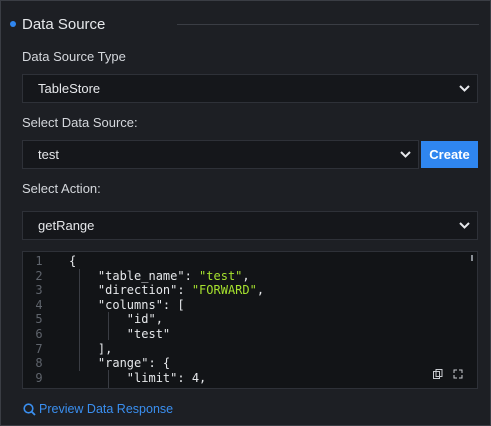 The width and height of the screenshot is (491, 426). Describe the element at coordinates (120, 333) in the screenshot. I see `code-line: "test"` at that location.